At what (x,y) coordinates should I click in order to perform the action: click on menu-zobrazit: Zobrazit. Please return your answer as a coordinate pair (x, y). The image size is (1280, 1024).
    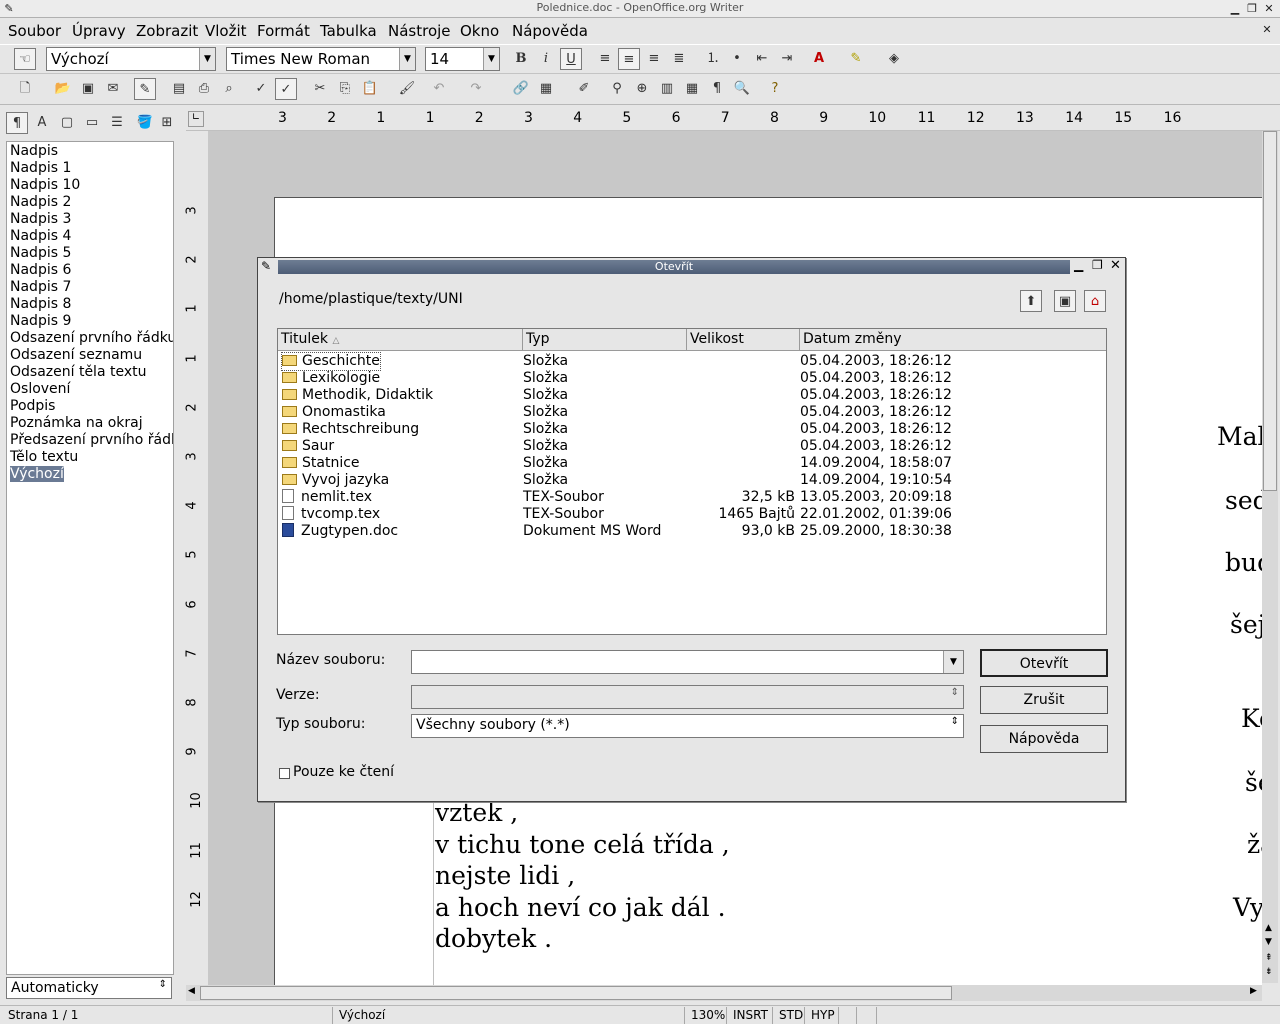
    Looking at the image, I should click on (167, 31).